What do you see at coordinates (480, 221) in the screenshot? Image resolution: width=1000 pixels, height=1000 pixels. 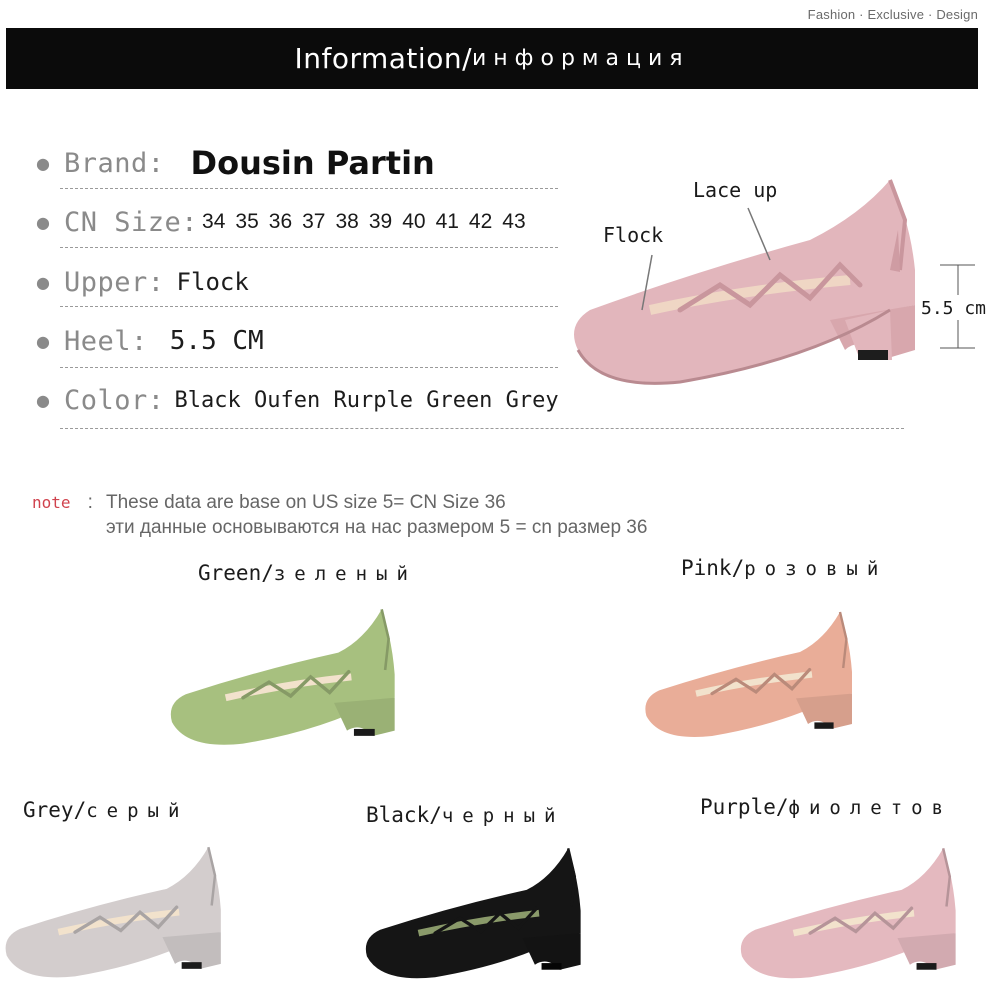 I see `size-value: 42` at bounding box center [480, 221].